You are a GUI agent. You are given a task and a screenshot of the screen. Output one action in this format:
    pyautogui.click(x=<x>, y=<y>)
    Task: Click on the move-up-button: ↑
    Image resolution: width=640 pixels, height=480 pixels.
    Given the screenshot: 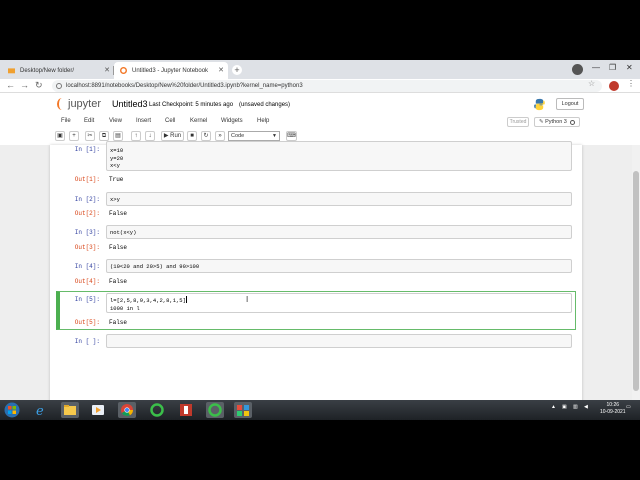 What is the action you would take?
    pyautogui.click(x=136, y=136)
    